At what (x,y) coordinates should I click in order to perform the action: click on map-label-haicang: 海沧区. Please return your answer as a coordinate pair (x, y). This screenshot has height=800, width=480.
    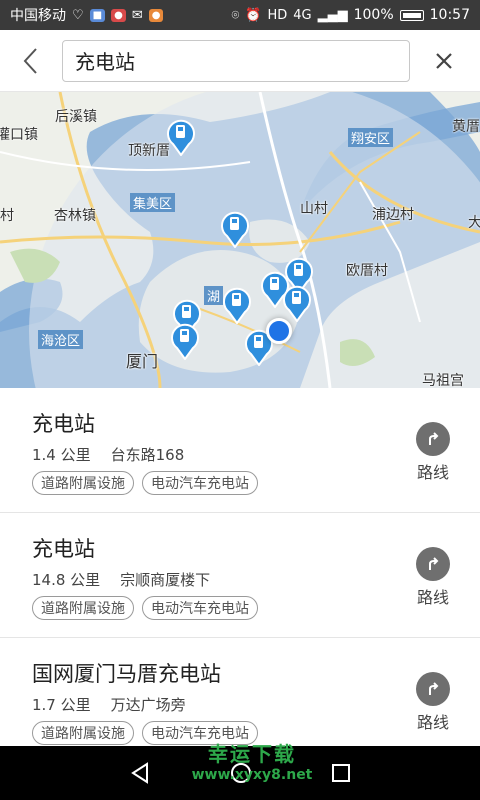
    Looking at the image, I should click on (61, 339).